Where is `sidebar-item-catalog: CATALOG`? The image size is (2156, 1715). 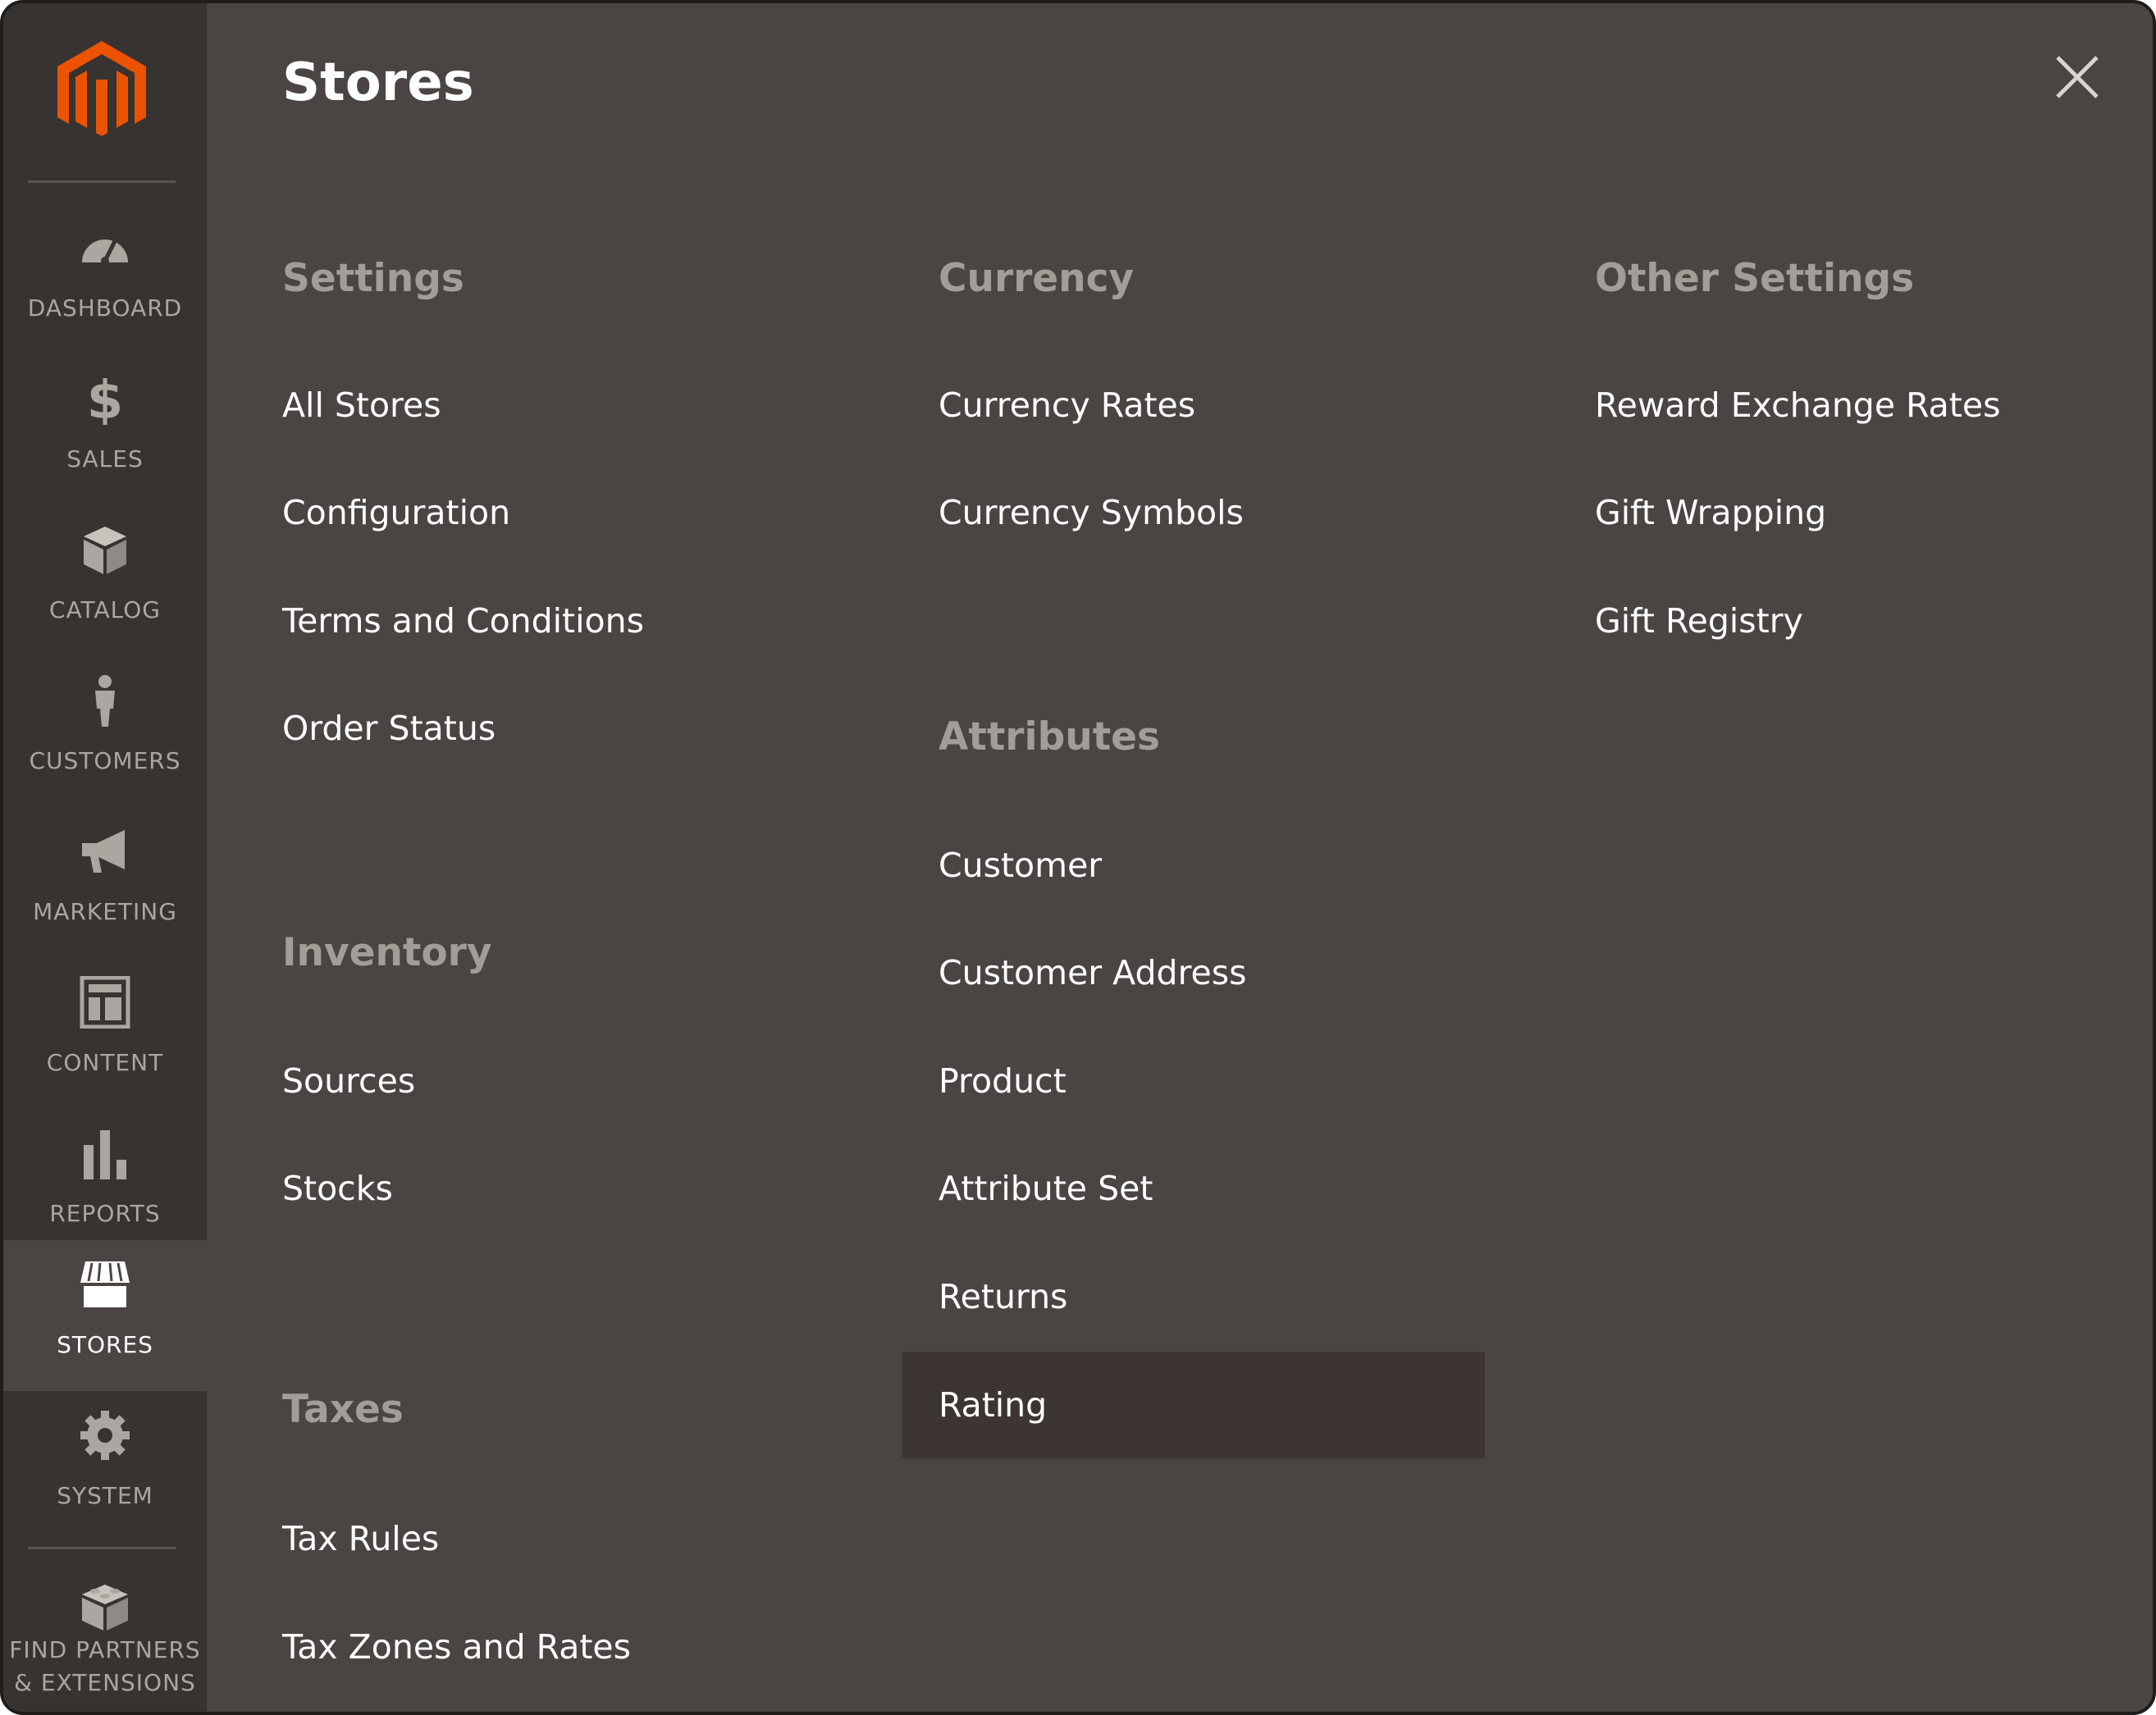
sidebar-item-catalog: CATALOG is located at coordinates (105, 580).